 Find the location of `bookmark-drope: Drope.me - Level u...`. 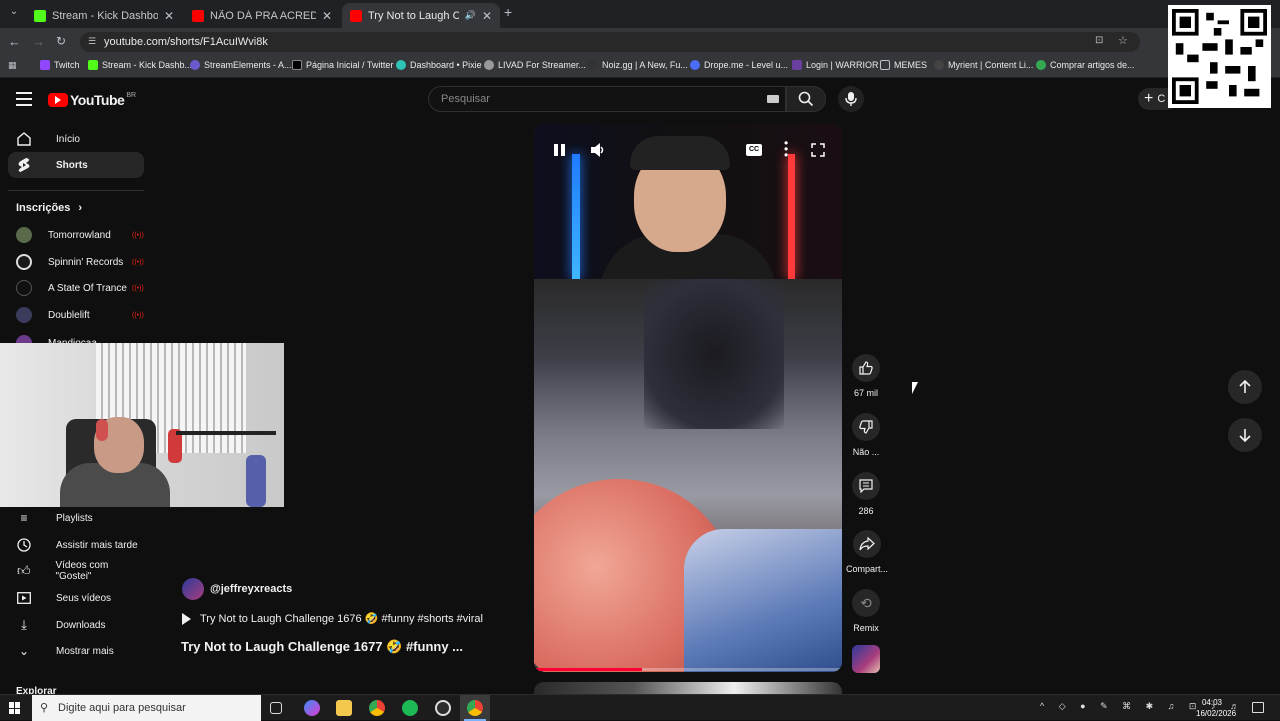

bookmark-drope: Drope.me - Level u... is located at coordinates (739, 65).